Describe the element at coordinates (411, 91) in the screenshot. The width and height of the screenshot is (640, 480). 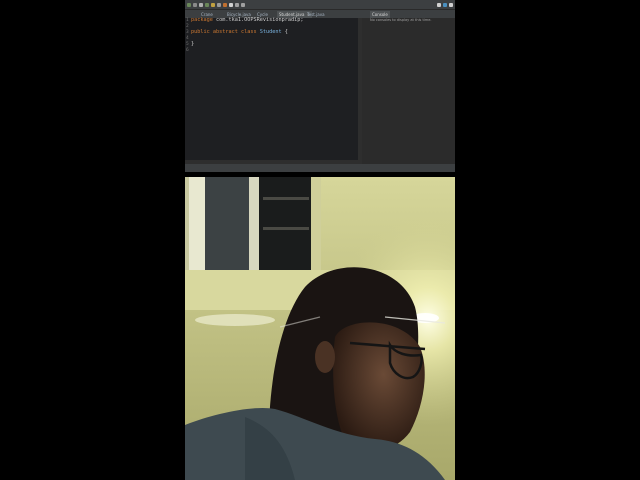
I see `console-panel: No consoles to display at this time.` at that location.